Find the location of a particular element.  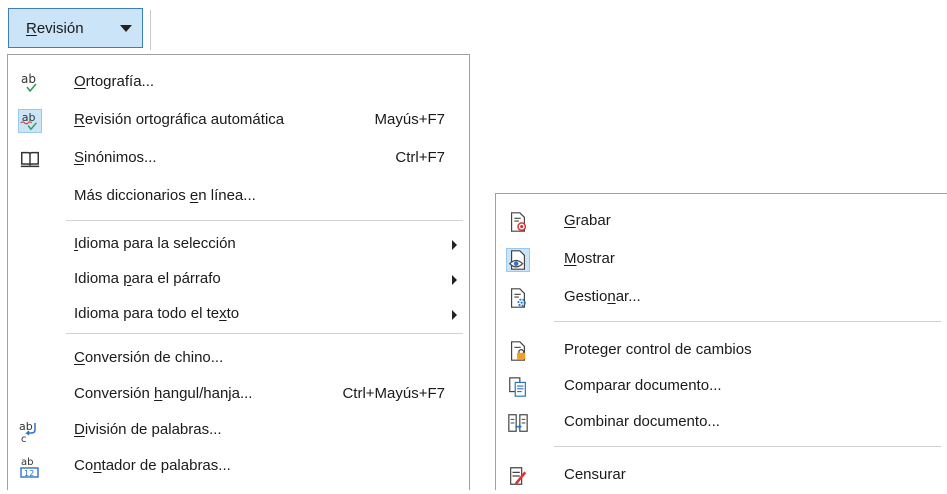

menu-item-protect: Proteger control de cambios is located at coordinates (721, 351).